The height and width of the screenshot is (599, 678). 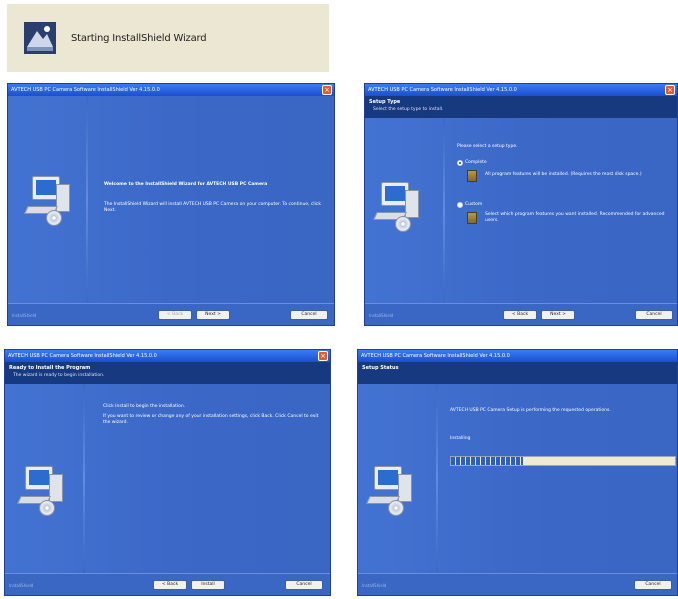 I want to click on banner-text: Starting InstallShield Wizard, so click(x=139, y=38).